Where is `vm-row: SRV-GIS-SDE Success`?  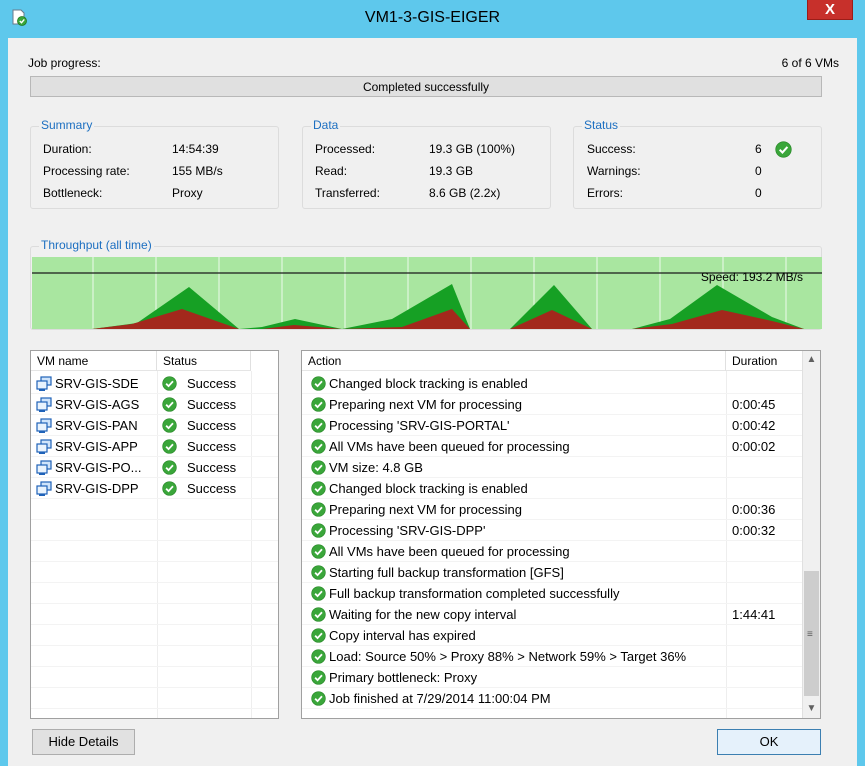 vm-row: SRV-GIS-SDE Success is located at coordinates (141, 383).